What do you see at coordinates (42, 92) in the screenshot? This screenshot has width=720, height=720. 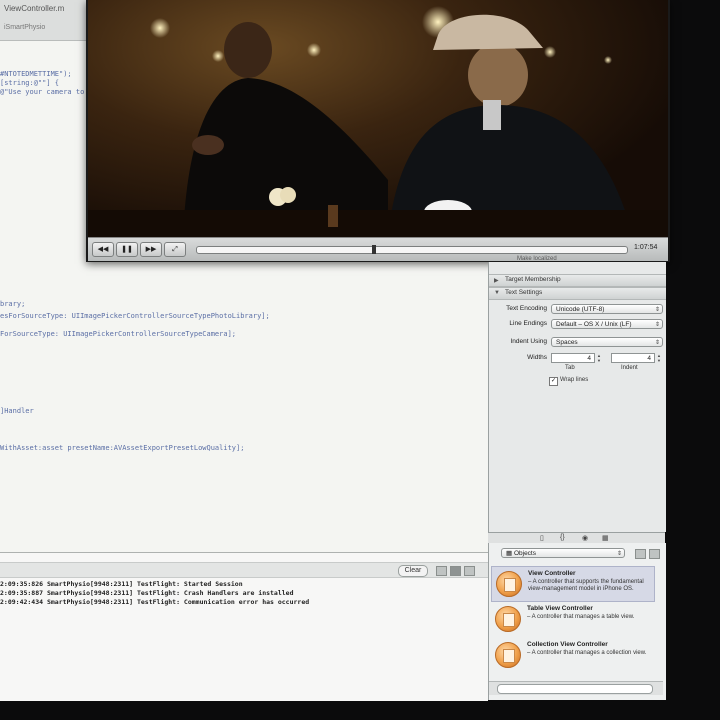 I see `code-line: @"Use your camera to` at bounding box center [42, 92].